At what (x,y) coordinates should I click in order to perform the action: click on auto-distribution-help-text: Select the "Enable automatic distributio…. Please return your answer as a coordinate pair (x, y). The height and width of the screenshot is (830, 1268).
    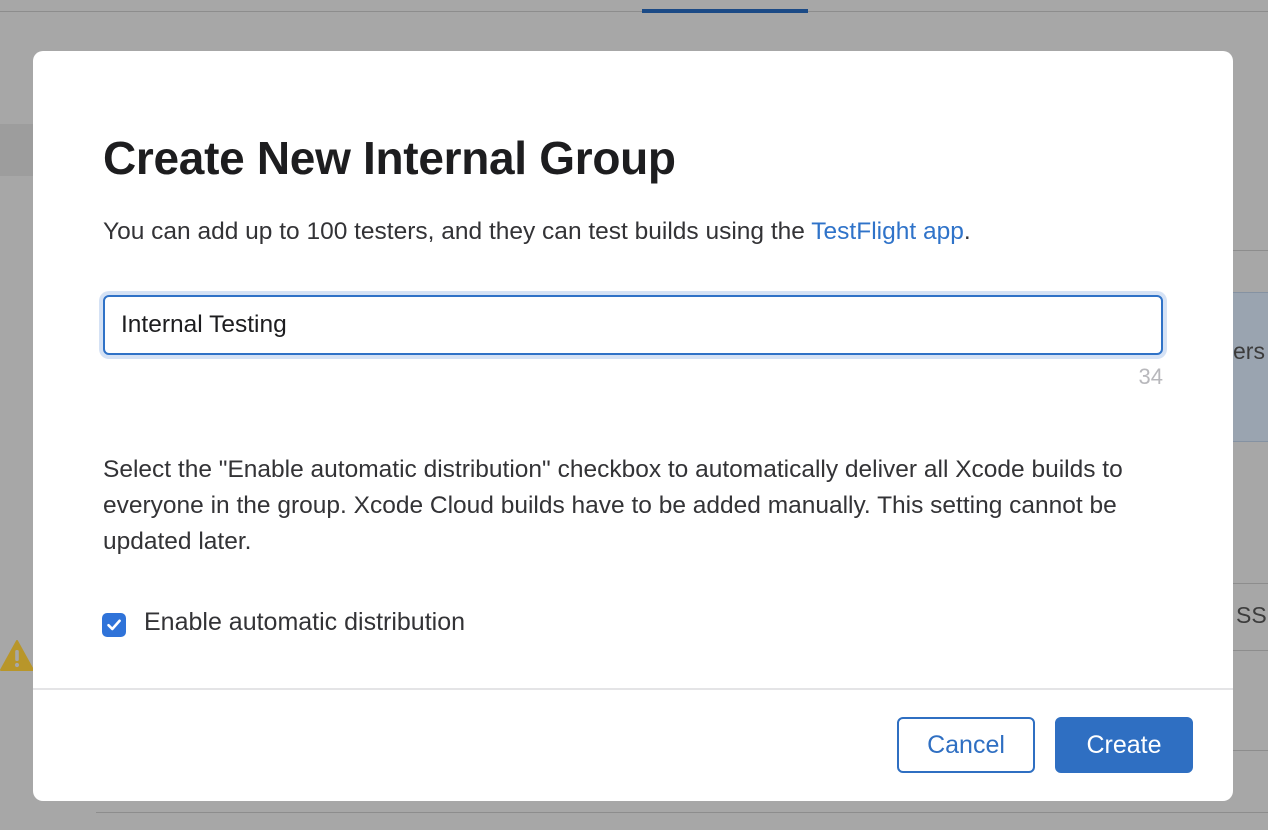
    Looking at the image, I should click on (613, 505).